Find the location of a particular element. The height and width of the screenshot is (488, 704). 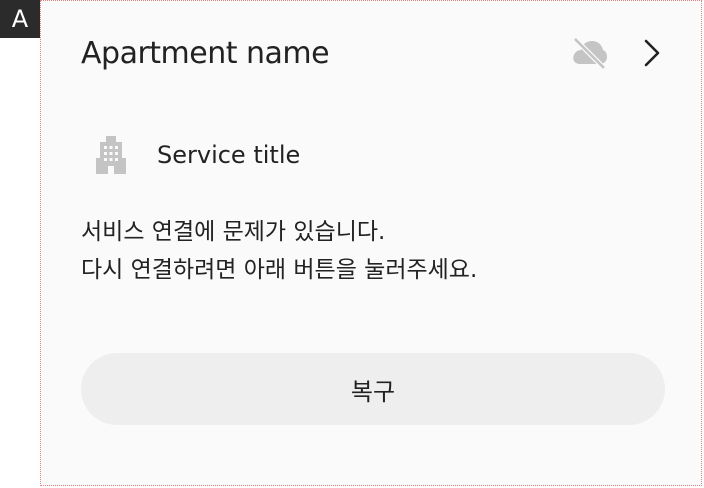

error-message-line2: 다시 연결하려면 아래 버튼을 눌러주세요. is located at coordinates (279, 270).